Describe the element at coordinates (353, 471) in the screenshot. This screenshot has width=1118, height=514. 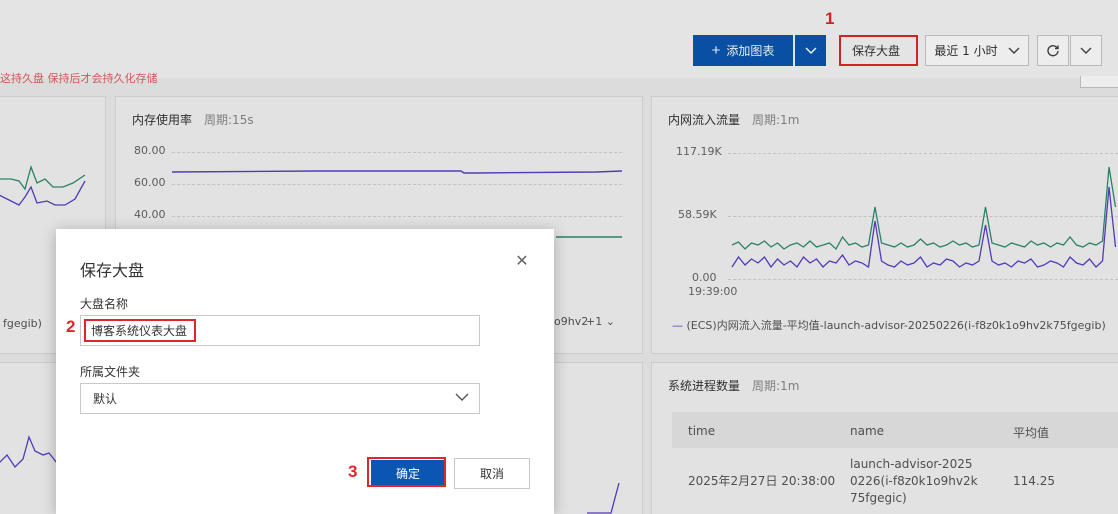
I see `step3-marker: 3` at that location.